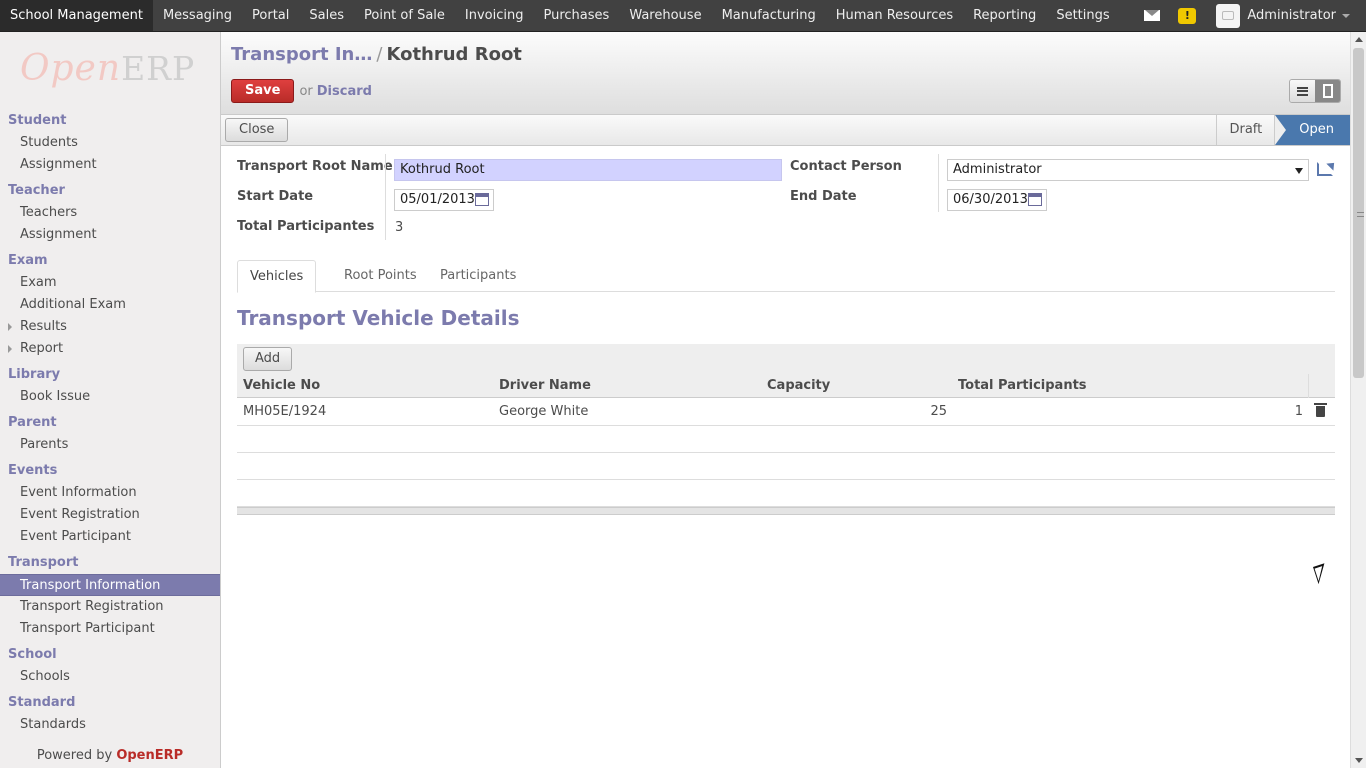 Image resolution: width=1366 pixels, height=768 pixels. I want to click on sidebar-section-events: Events, so click(33, 470).